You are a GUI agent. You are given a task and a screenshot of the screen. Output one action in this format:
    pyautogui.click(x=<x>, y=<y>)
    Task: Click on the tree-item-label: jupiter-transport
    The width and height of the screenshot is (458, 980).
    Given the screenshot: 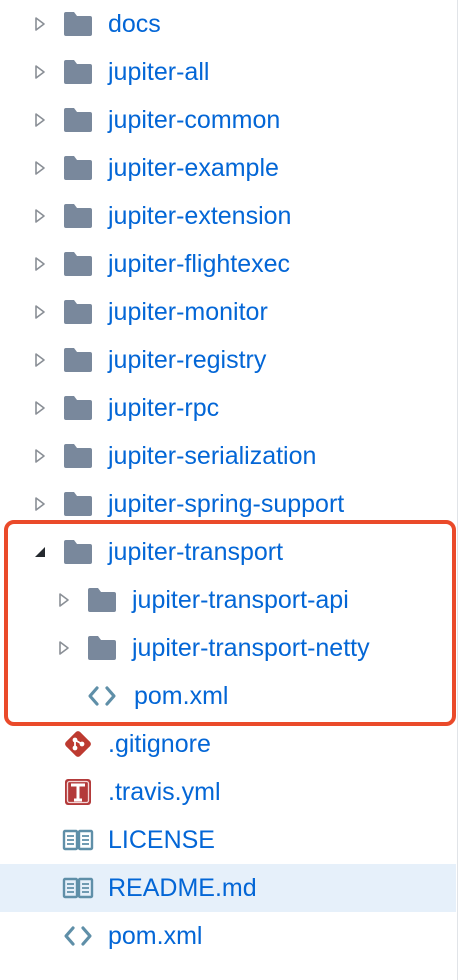 What is the action you would take?
    pyautogui.click(x=195, y=552)
    